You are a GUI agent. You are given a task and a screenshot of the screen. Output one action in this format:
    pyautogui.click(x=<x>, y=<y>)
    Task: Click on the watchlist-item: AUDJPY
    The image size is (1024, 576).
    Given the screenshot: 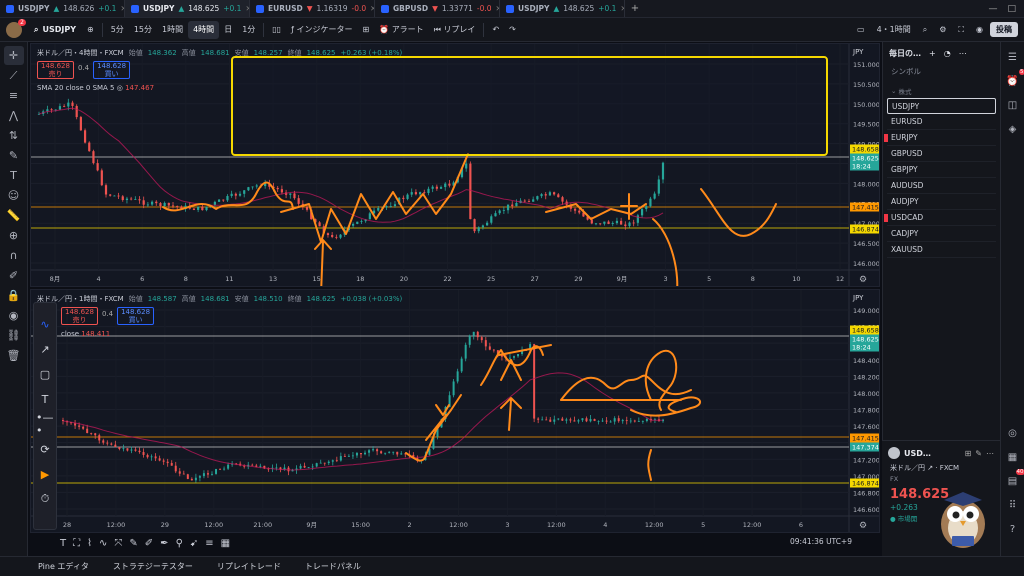 What is the action you would take?
    pyautogui.click(x=941, y=202)
    